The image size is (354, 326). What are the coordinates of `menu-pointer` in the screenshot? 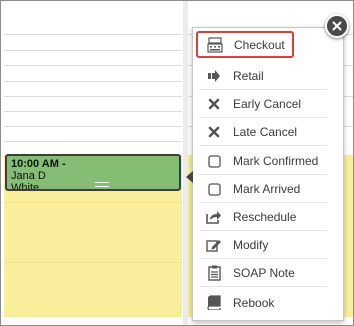 It's located at (189, 177).